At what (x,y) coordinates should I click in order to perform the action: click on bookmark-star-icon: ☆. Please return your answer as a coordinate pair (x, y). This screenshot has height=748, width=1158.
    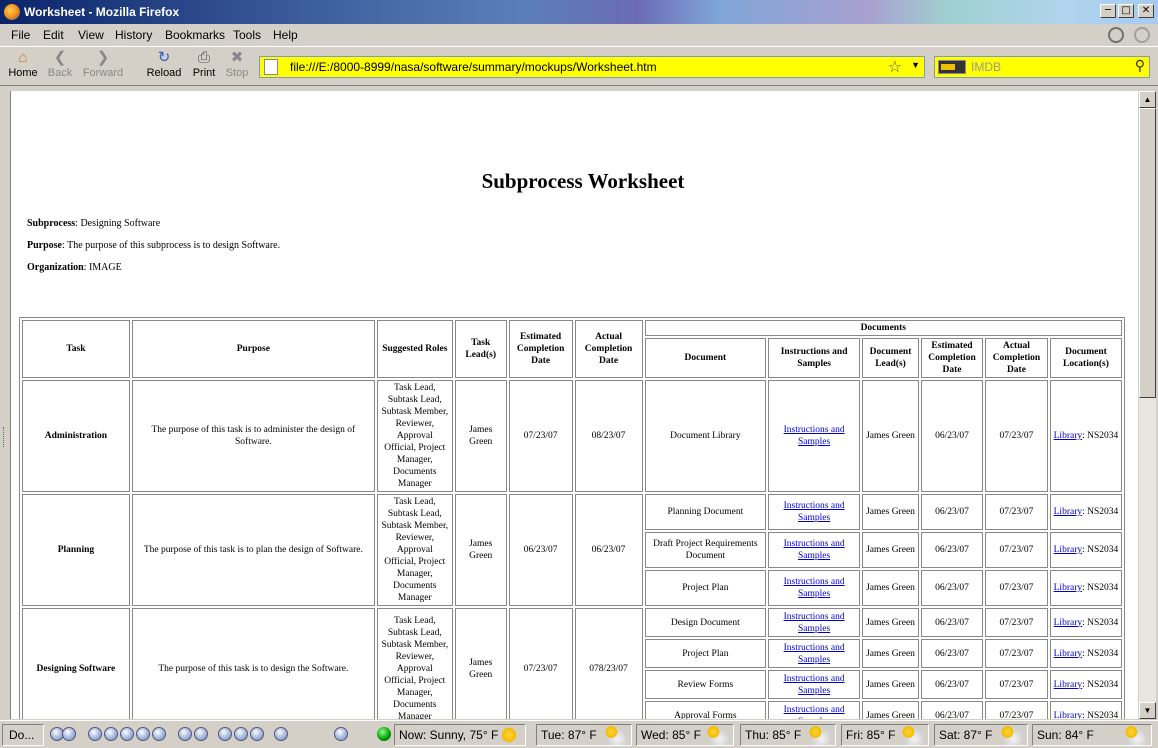
    Looking at the image, I should click on (895, 66).